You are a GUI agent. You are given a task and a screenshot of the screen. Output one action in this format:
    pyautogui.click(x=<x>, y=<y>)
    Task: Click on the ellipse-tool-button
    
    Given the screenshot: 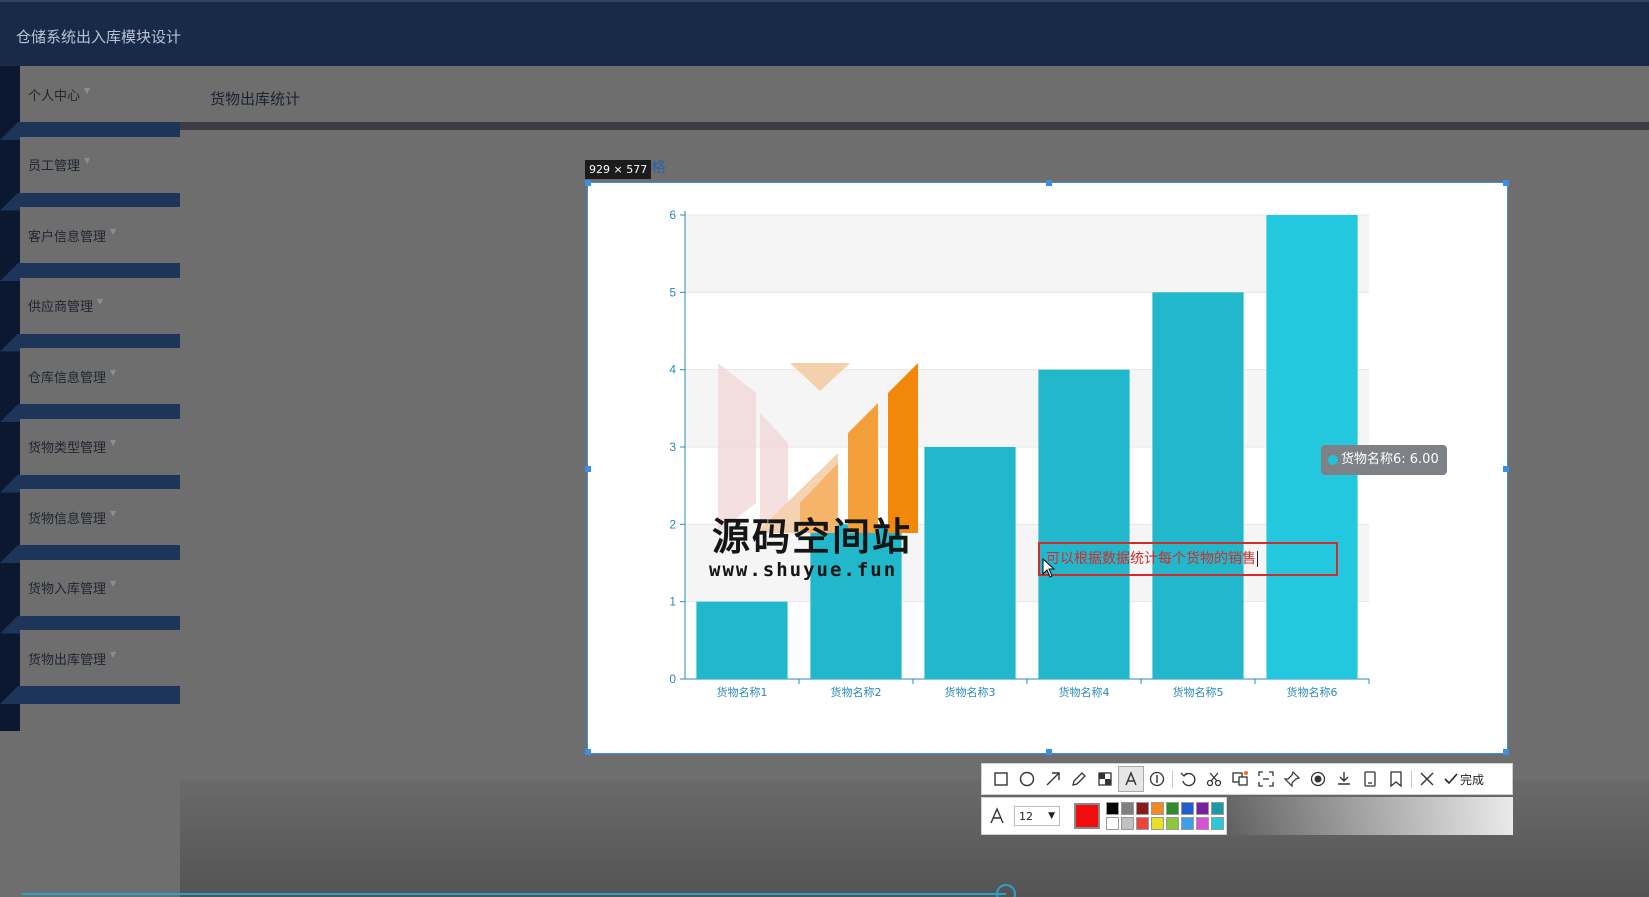 What is the action you would take?
    pyautogui.click(x=1027, y=779)
    